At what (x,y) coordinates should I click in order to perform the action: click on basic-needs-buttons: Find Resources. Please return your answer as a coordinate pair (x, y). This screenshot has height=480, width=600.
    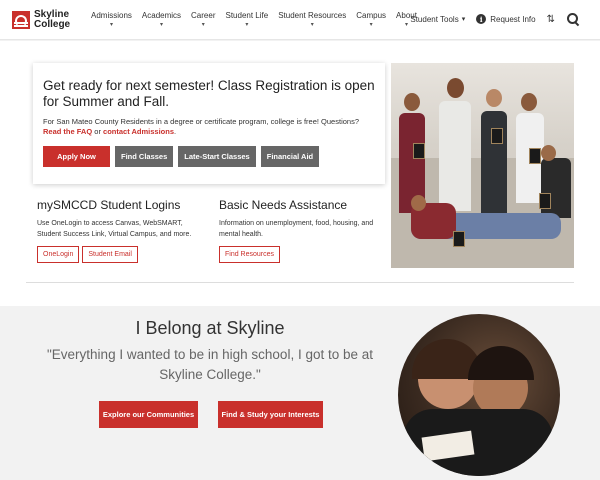
    Looking at the image, I should click on (299, 254).